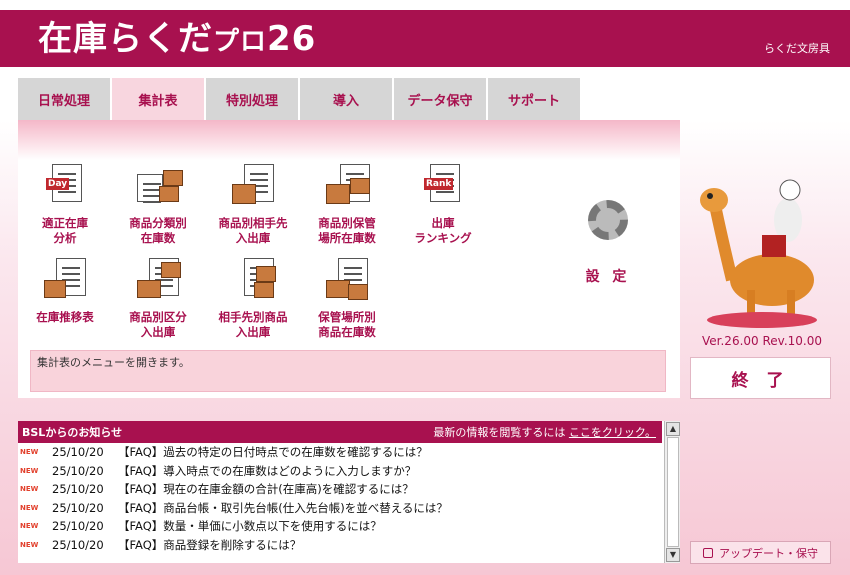  Describe the element at coordinates (347, 282) in the screenshot. I see `location-product-icon` at that location.